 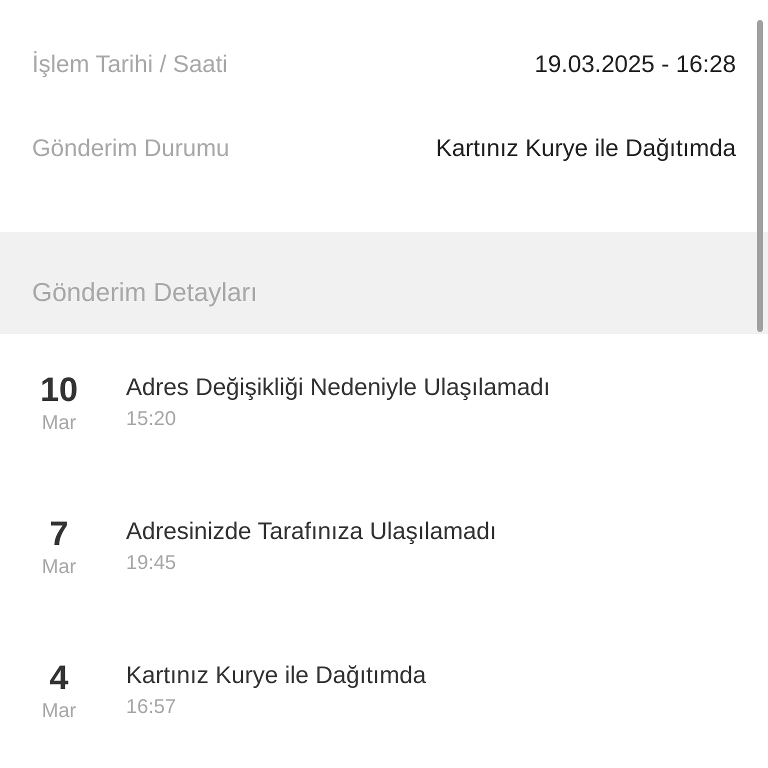 What do you see at coordinates (59, 678) in the screenshot?
I see `event-day: 4` at bounding box center [59, 678].